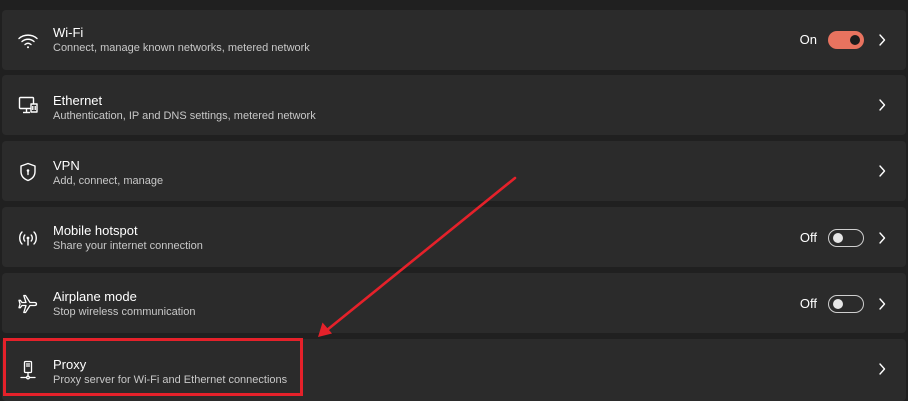  What do you see at coordinates (28, 370) in the screenshot?
I see `proxy-icon` at bounding box center [28, 370].